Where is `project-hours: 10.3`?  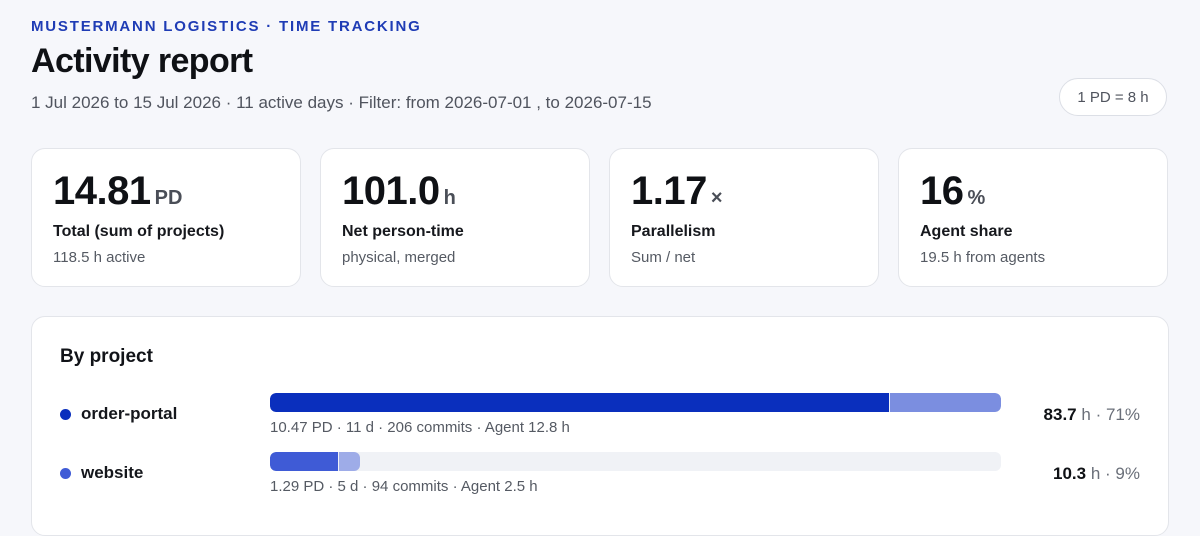 project-hours: 10.3 is located at coordinates (1070, 473).